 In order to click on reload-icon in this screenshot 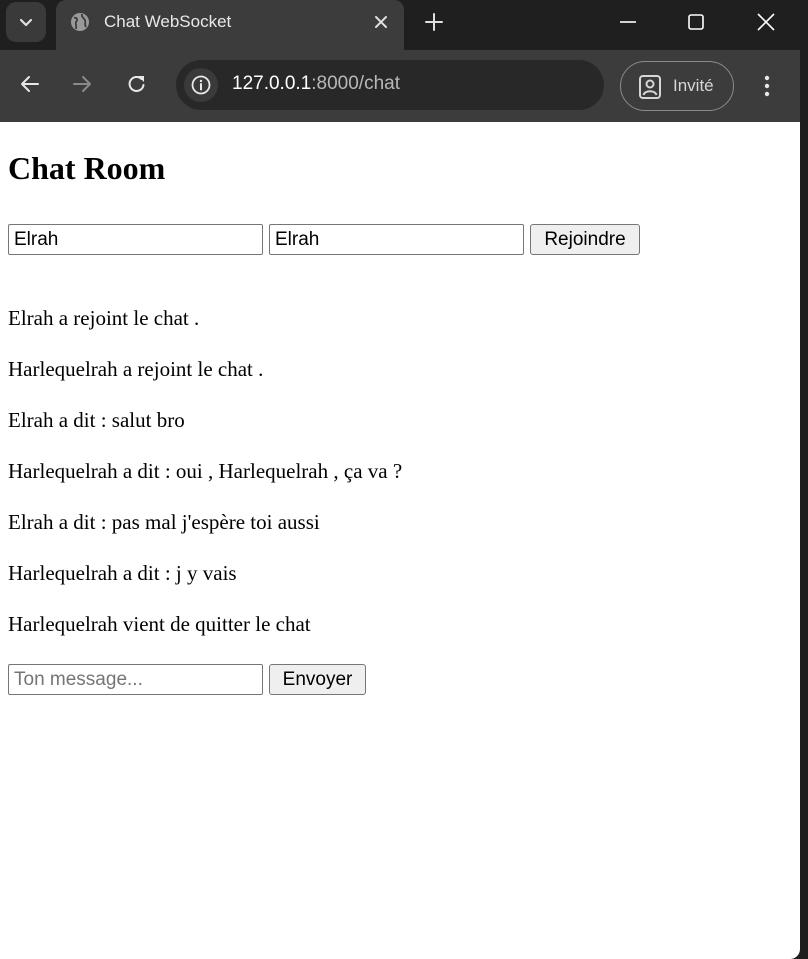, I will do `click(136, 84)`.